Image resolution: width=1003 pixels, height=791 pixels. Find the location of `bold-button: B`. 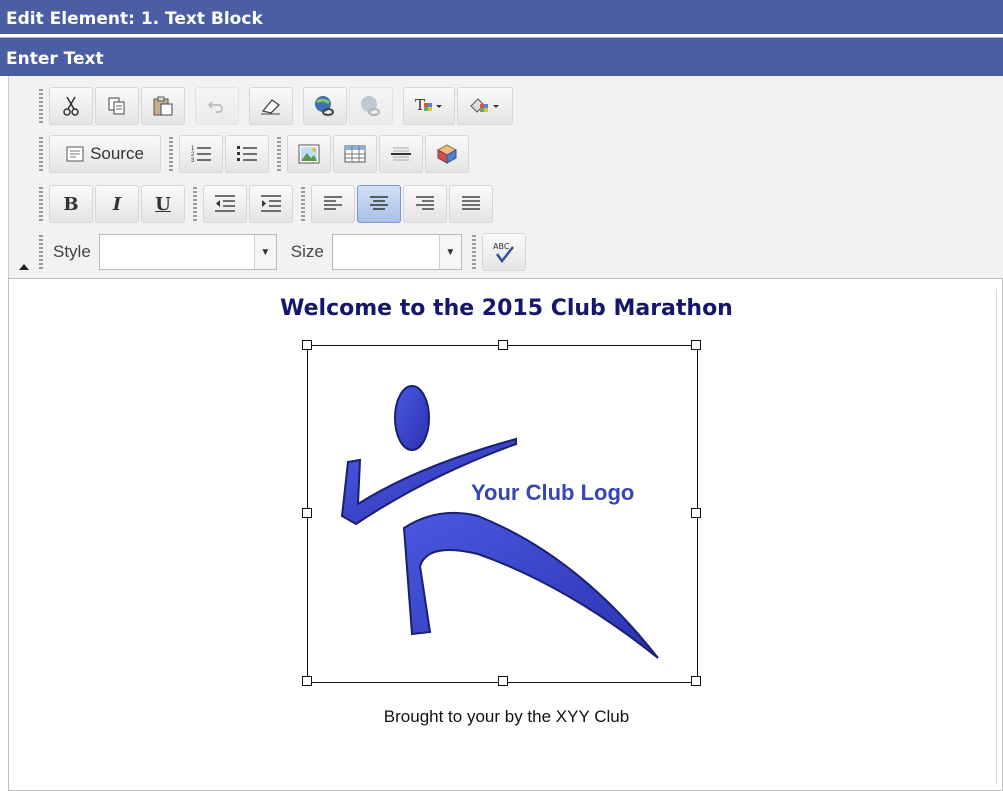

bold-button: B is located at coordinates (71, 204).